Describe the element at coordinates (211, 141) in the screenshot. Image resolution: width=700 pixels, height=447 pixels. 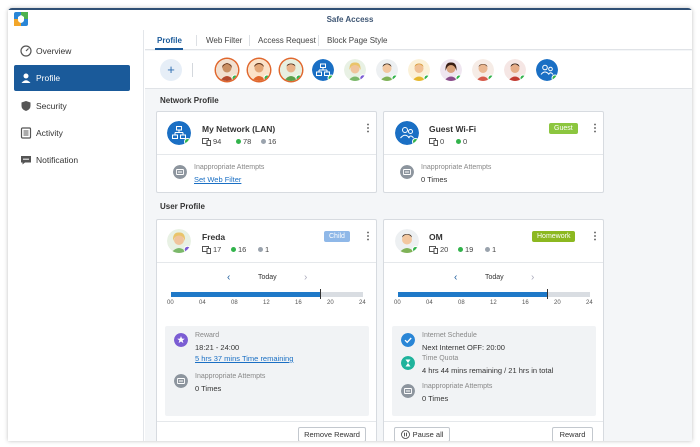
I see `device-count: 94` at that location.